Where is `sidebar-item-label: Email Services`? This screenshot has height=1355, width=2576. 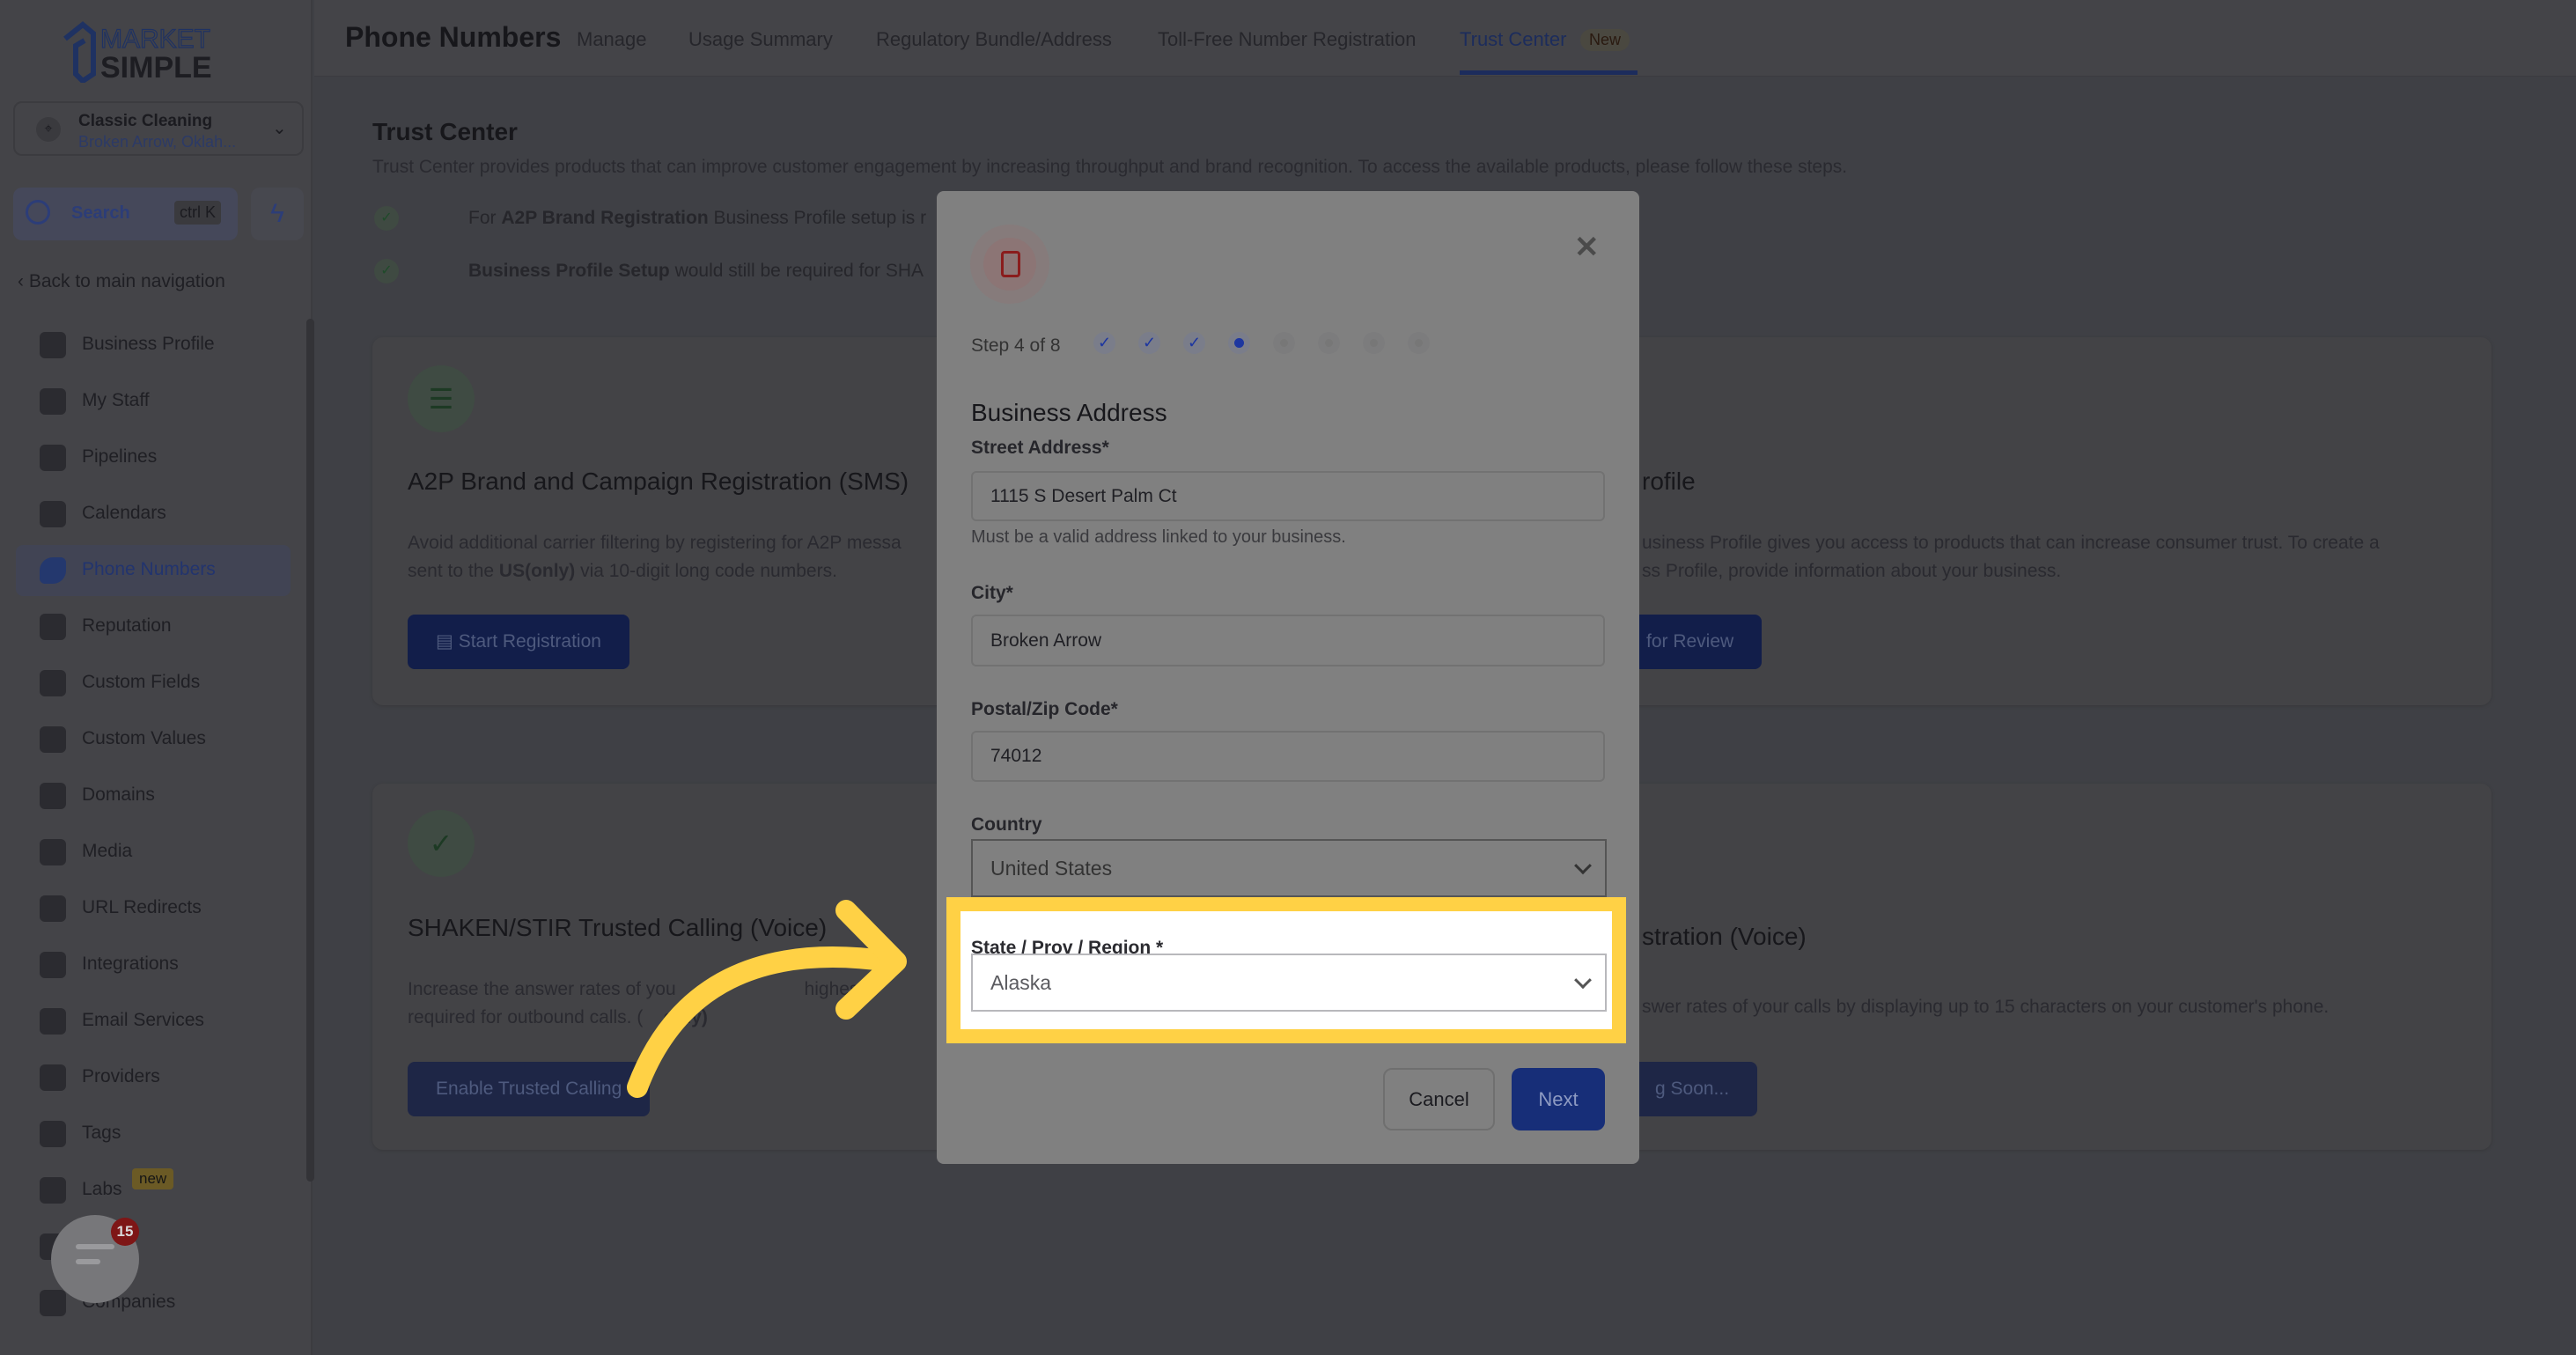 sidebar-item-label: Email Services is located at coordinates (143, 1020).